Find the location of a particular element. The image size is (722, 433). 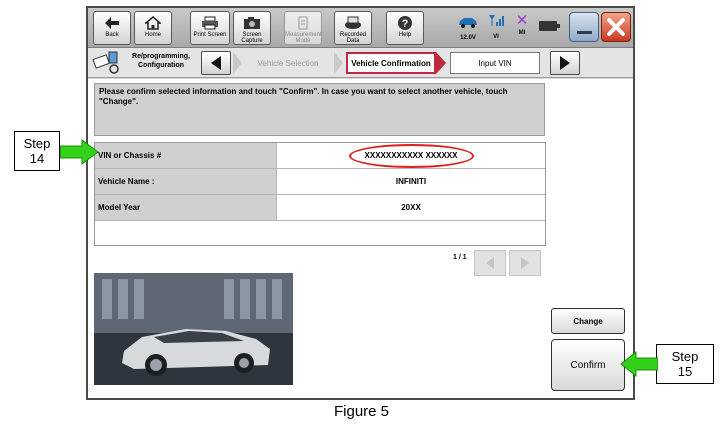

model-year-value: 20XX is located at coordinates (411, 207).